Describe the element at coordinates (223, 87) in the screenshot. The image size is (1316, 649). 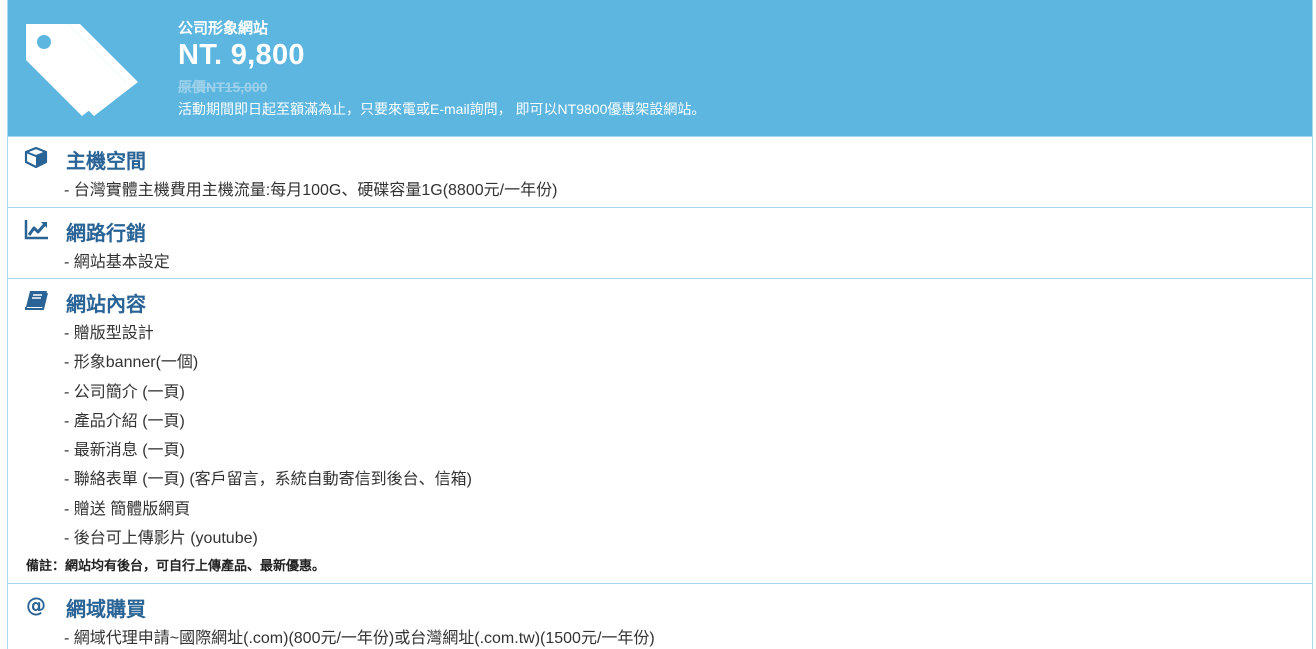
I see `original-price: 原價NT15,000` at that location.